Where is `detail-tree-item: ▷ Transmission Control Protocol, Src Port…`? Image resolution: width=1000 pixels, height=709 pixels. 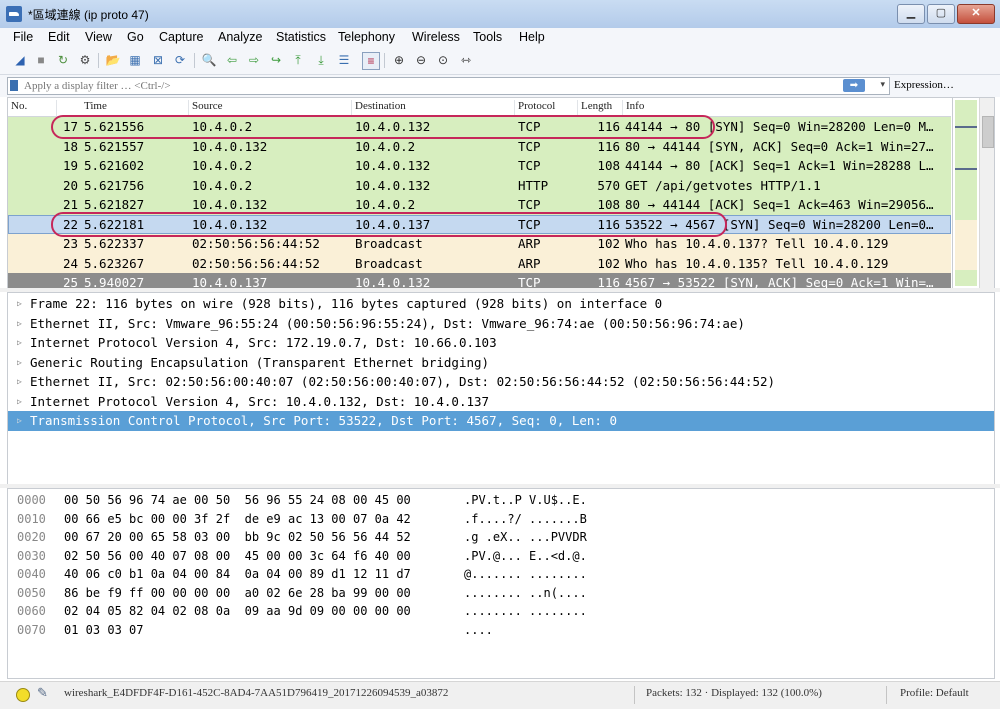
detail-tree-item: ▷ Transmission Control Protocol, Src Port… is located at coordinates (501, 421).